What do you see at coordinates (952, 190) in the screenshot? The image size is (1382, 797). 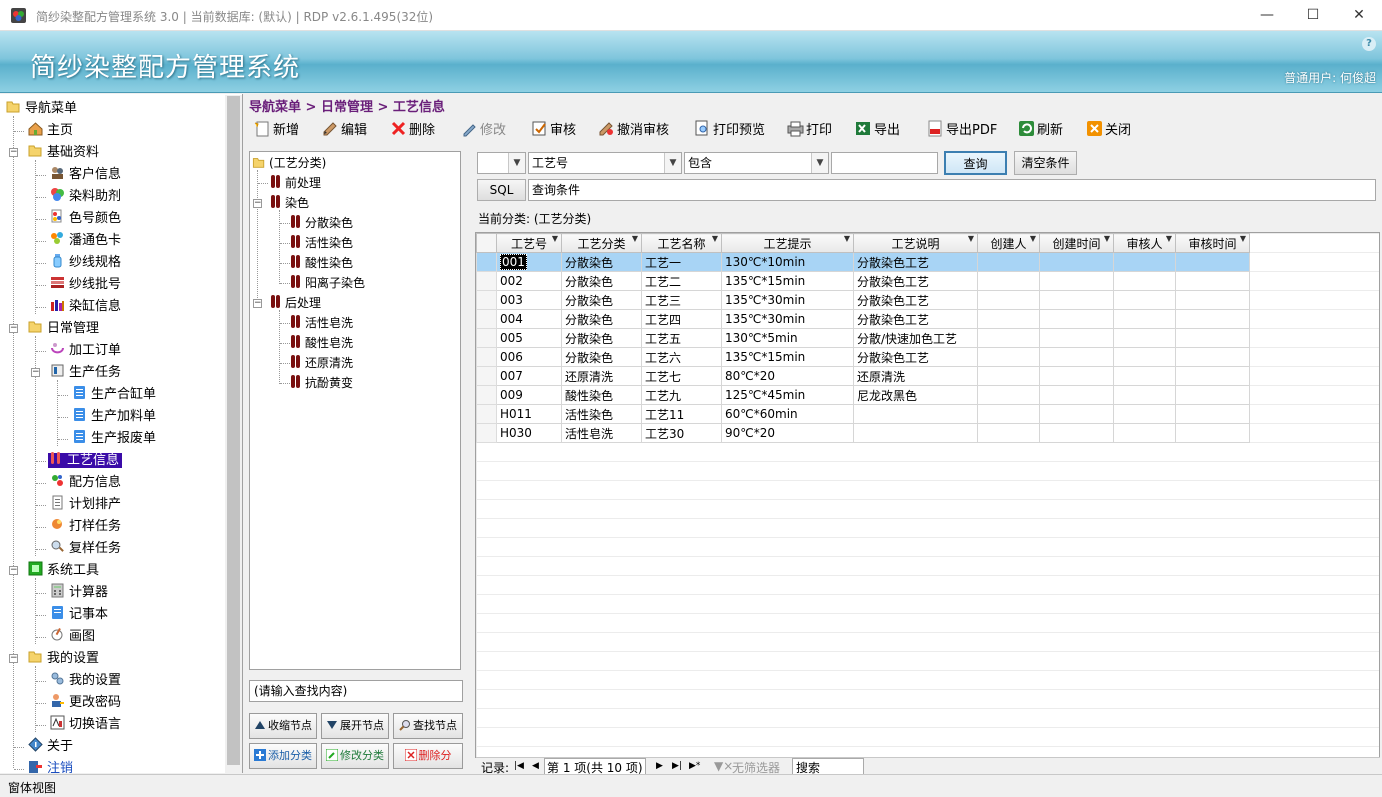 I see `sql-conditions-input: 查询条件` at bounding box center [952, 190].